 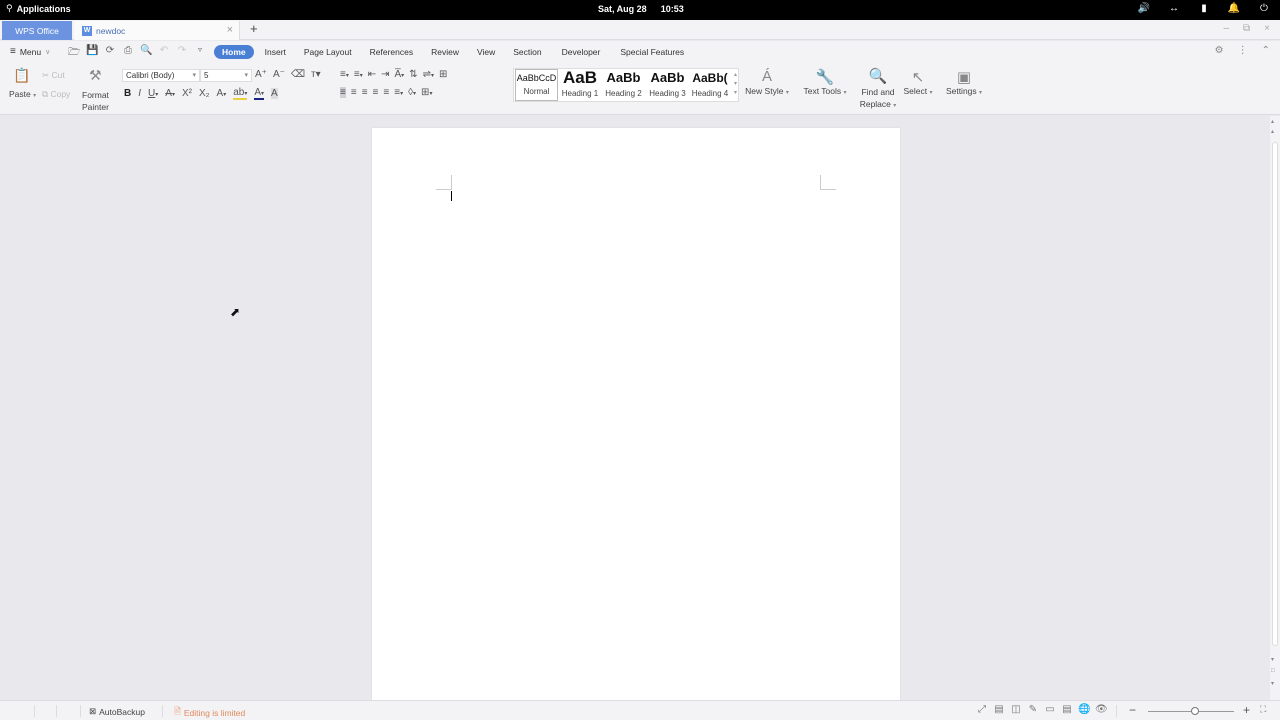 What do you see at coordinates (274, 93) in the screenshot?
I see `character-shading-icon: A` at bounding box center [274, 93].